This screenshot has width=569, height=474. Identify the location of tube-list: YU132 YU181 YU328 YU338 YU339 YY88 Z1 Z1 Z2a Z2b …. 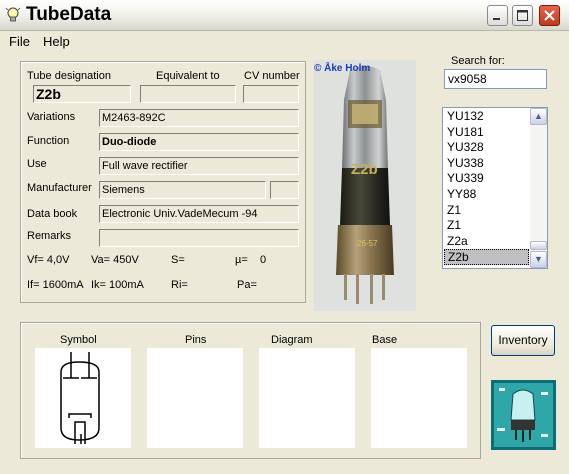
(495, 188).